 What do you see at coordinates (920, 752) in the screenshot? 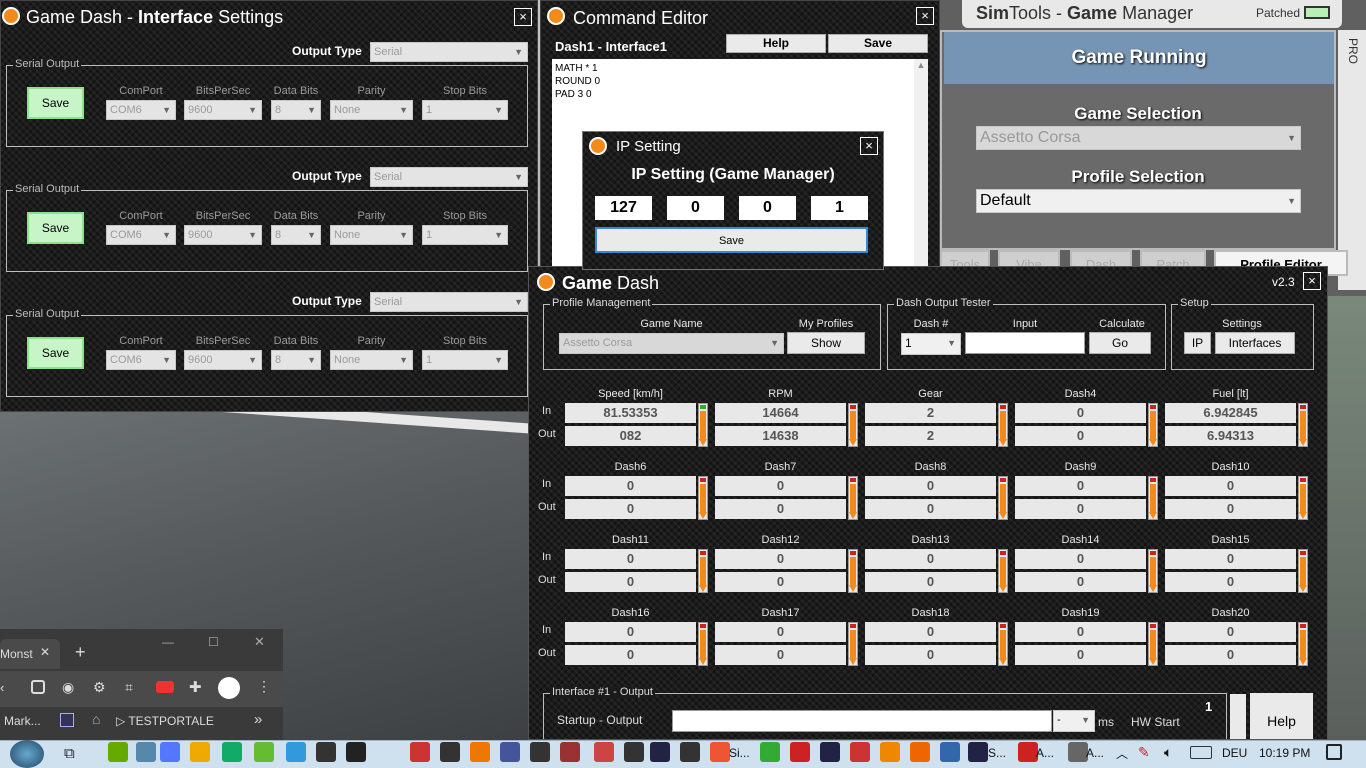
I see `alarm-icon` at bounding box center [920, 752].